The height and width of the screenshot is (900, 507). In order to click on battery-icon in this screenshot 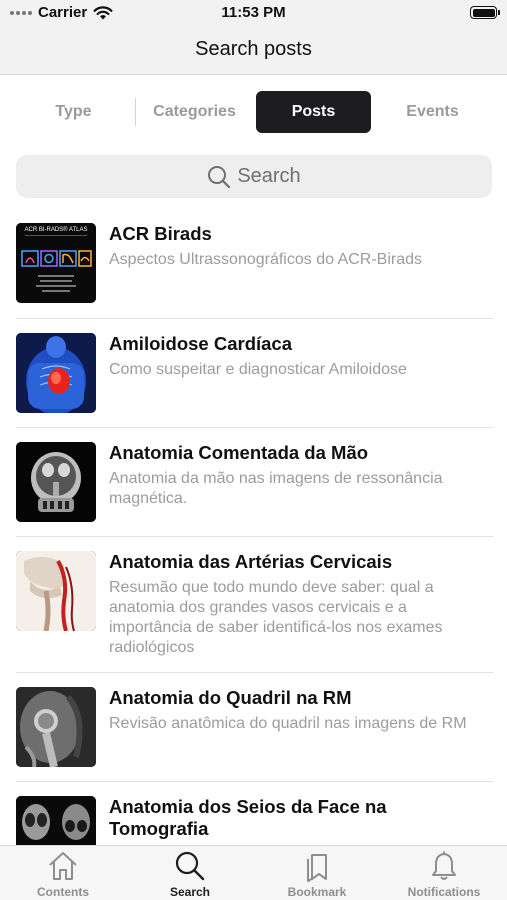, I will do `click(485, 12)`.